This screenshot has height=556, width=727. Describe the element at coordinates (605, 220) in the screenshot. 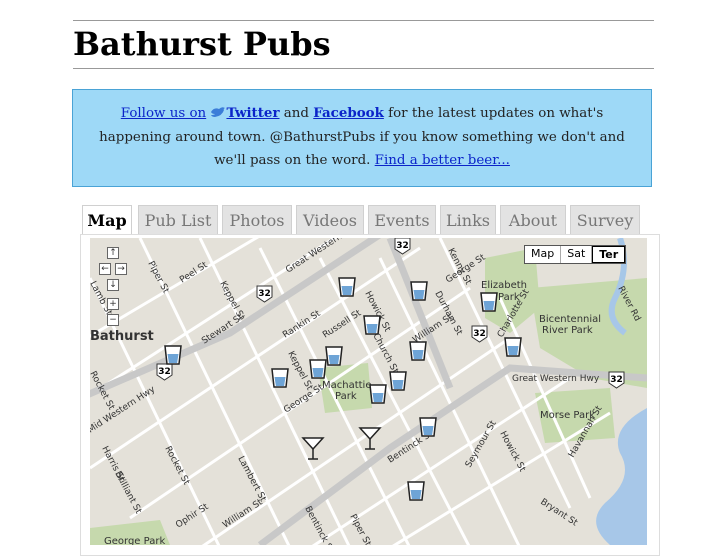

I see `tab-survey: Survey` at that location.